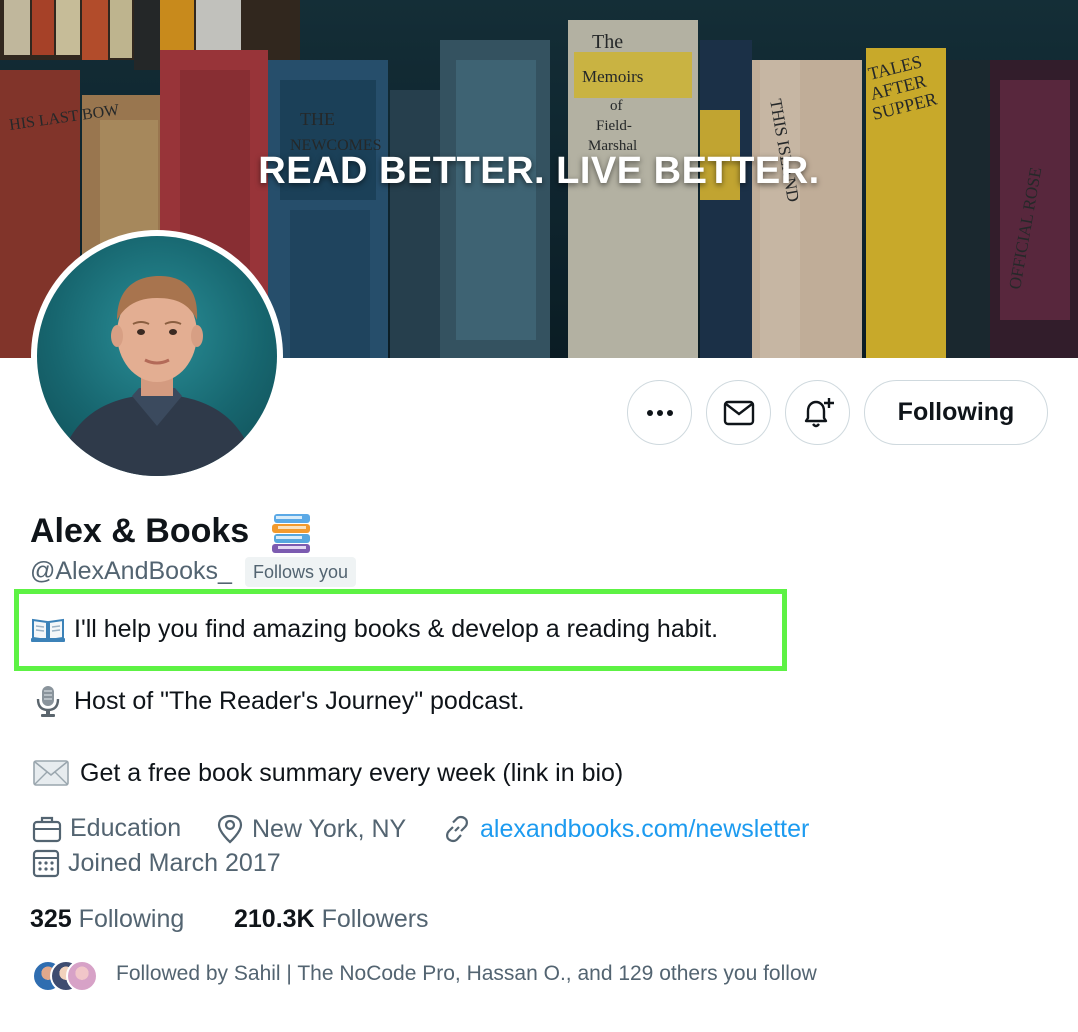  What do you see at coordinates (140, 531) in the screenshot?
I see `display-name: Alex & Books` at bounding box center [140, 531].